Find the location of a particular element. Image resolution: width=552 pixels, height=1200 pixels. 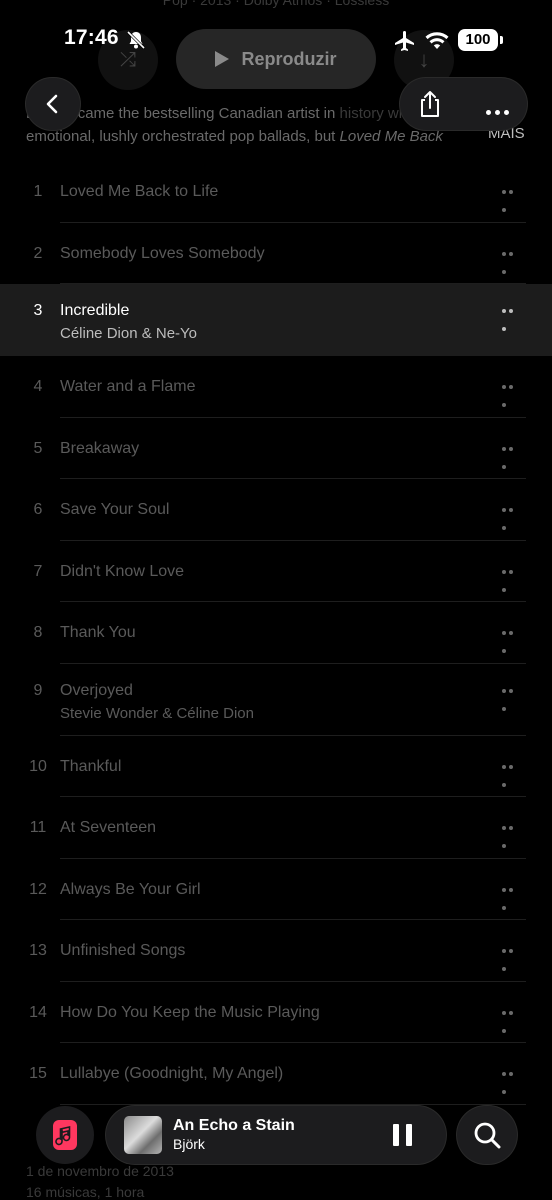

mini-player: An Echo a Stain Björk is located at coordinates (276, 1135).